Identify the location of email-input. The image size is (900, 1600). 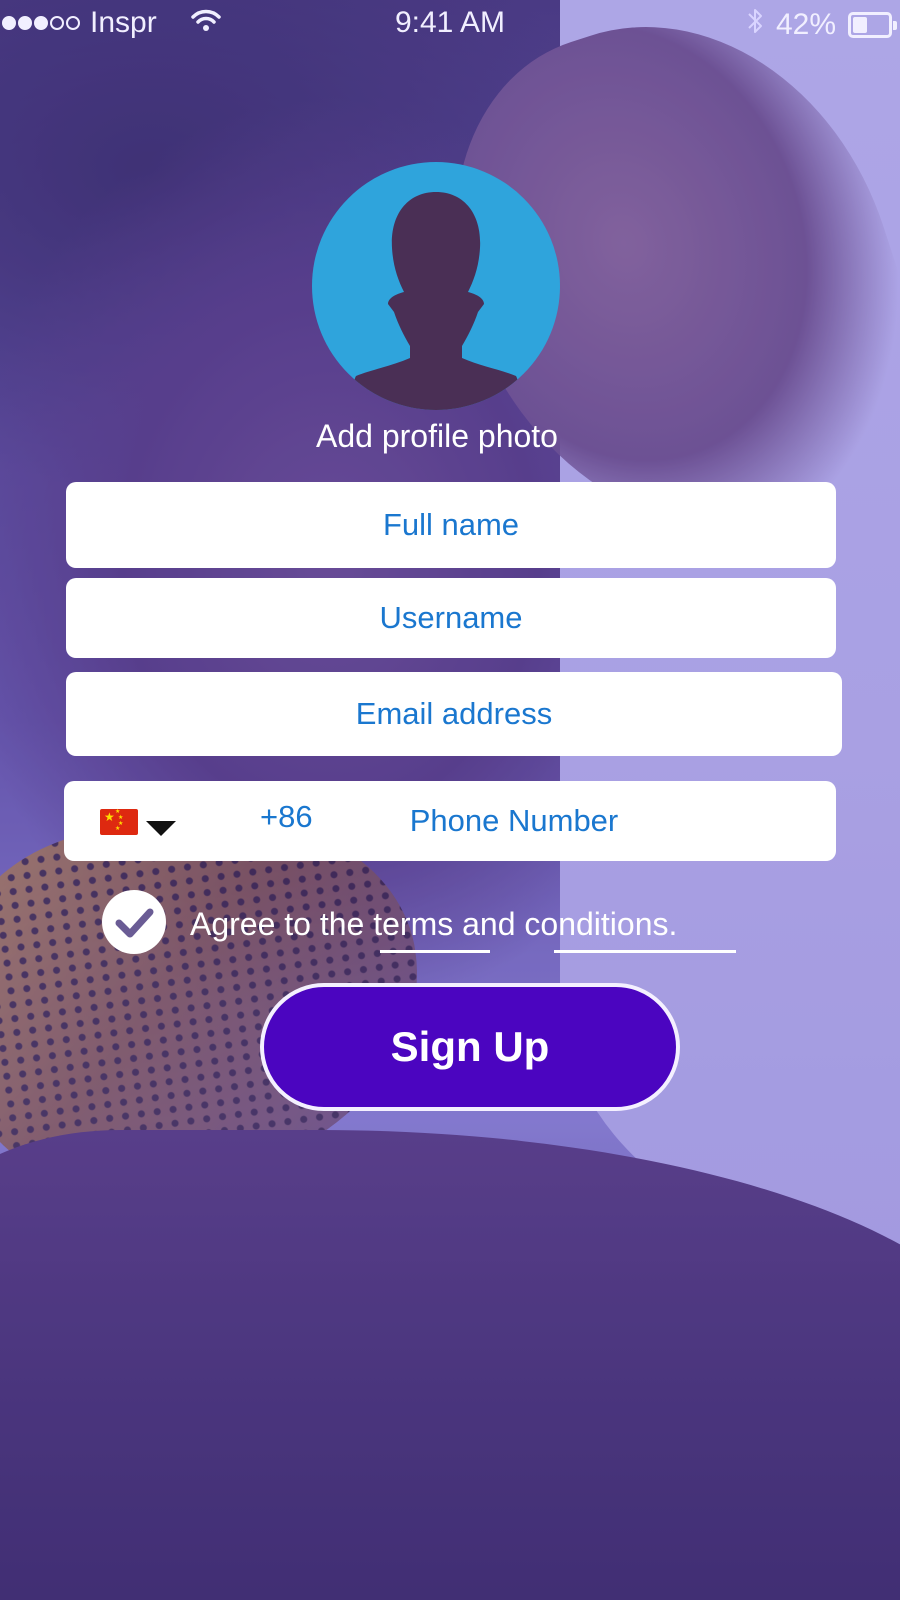
(454, 714).